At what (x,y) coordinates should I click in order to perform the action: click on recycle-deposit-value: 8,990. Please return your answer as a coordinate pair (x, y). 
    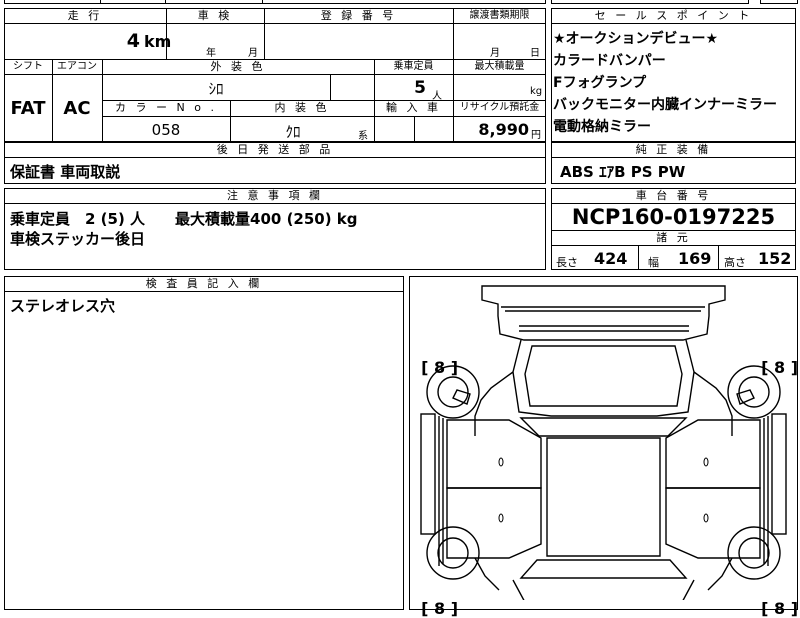
    Looking at the image, I should click on (503, 129).